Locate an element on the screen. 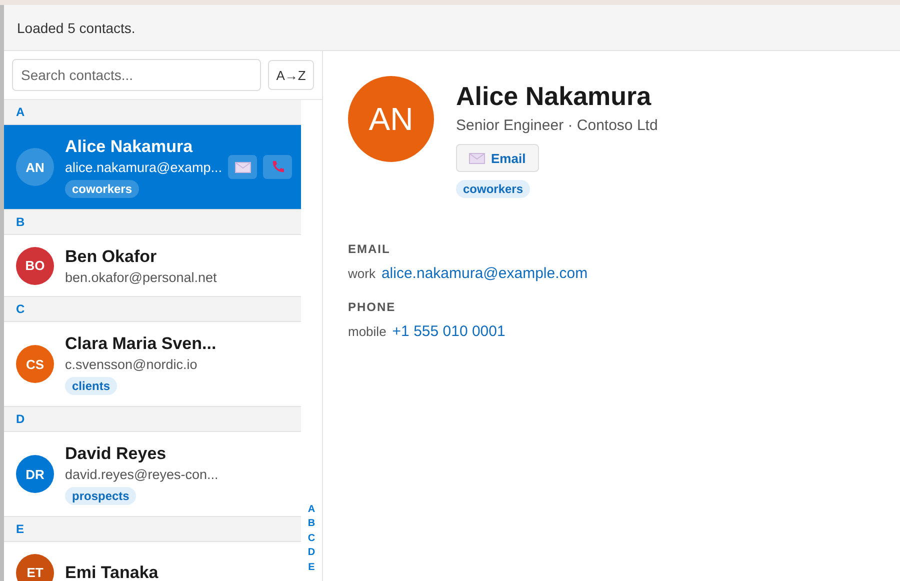 Image resolution: width=900 pixels, height=581 pixels. contact-name: David Reyes is located at coordinates (116, 454).